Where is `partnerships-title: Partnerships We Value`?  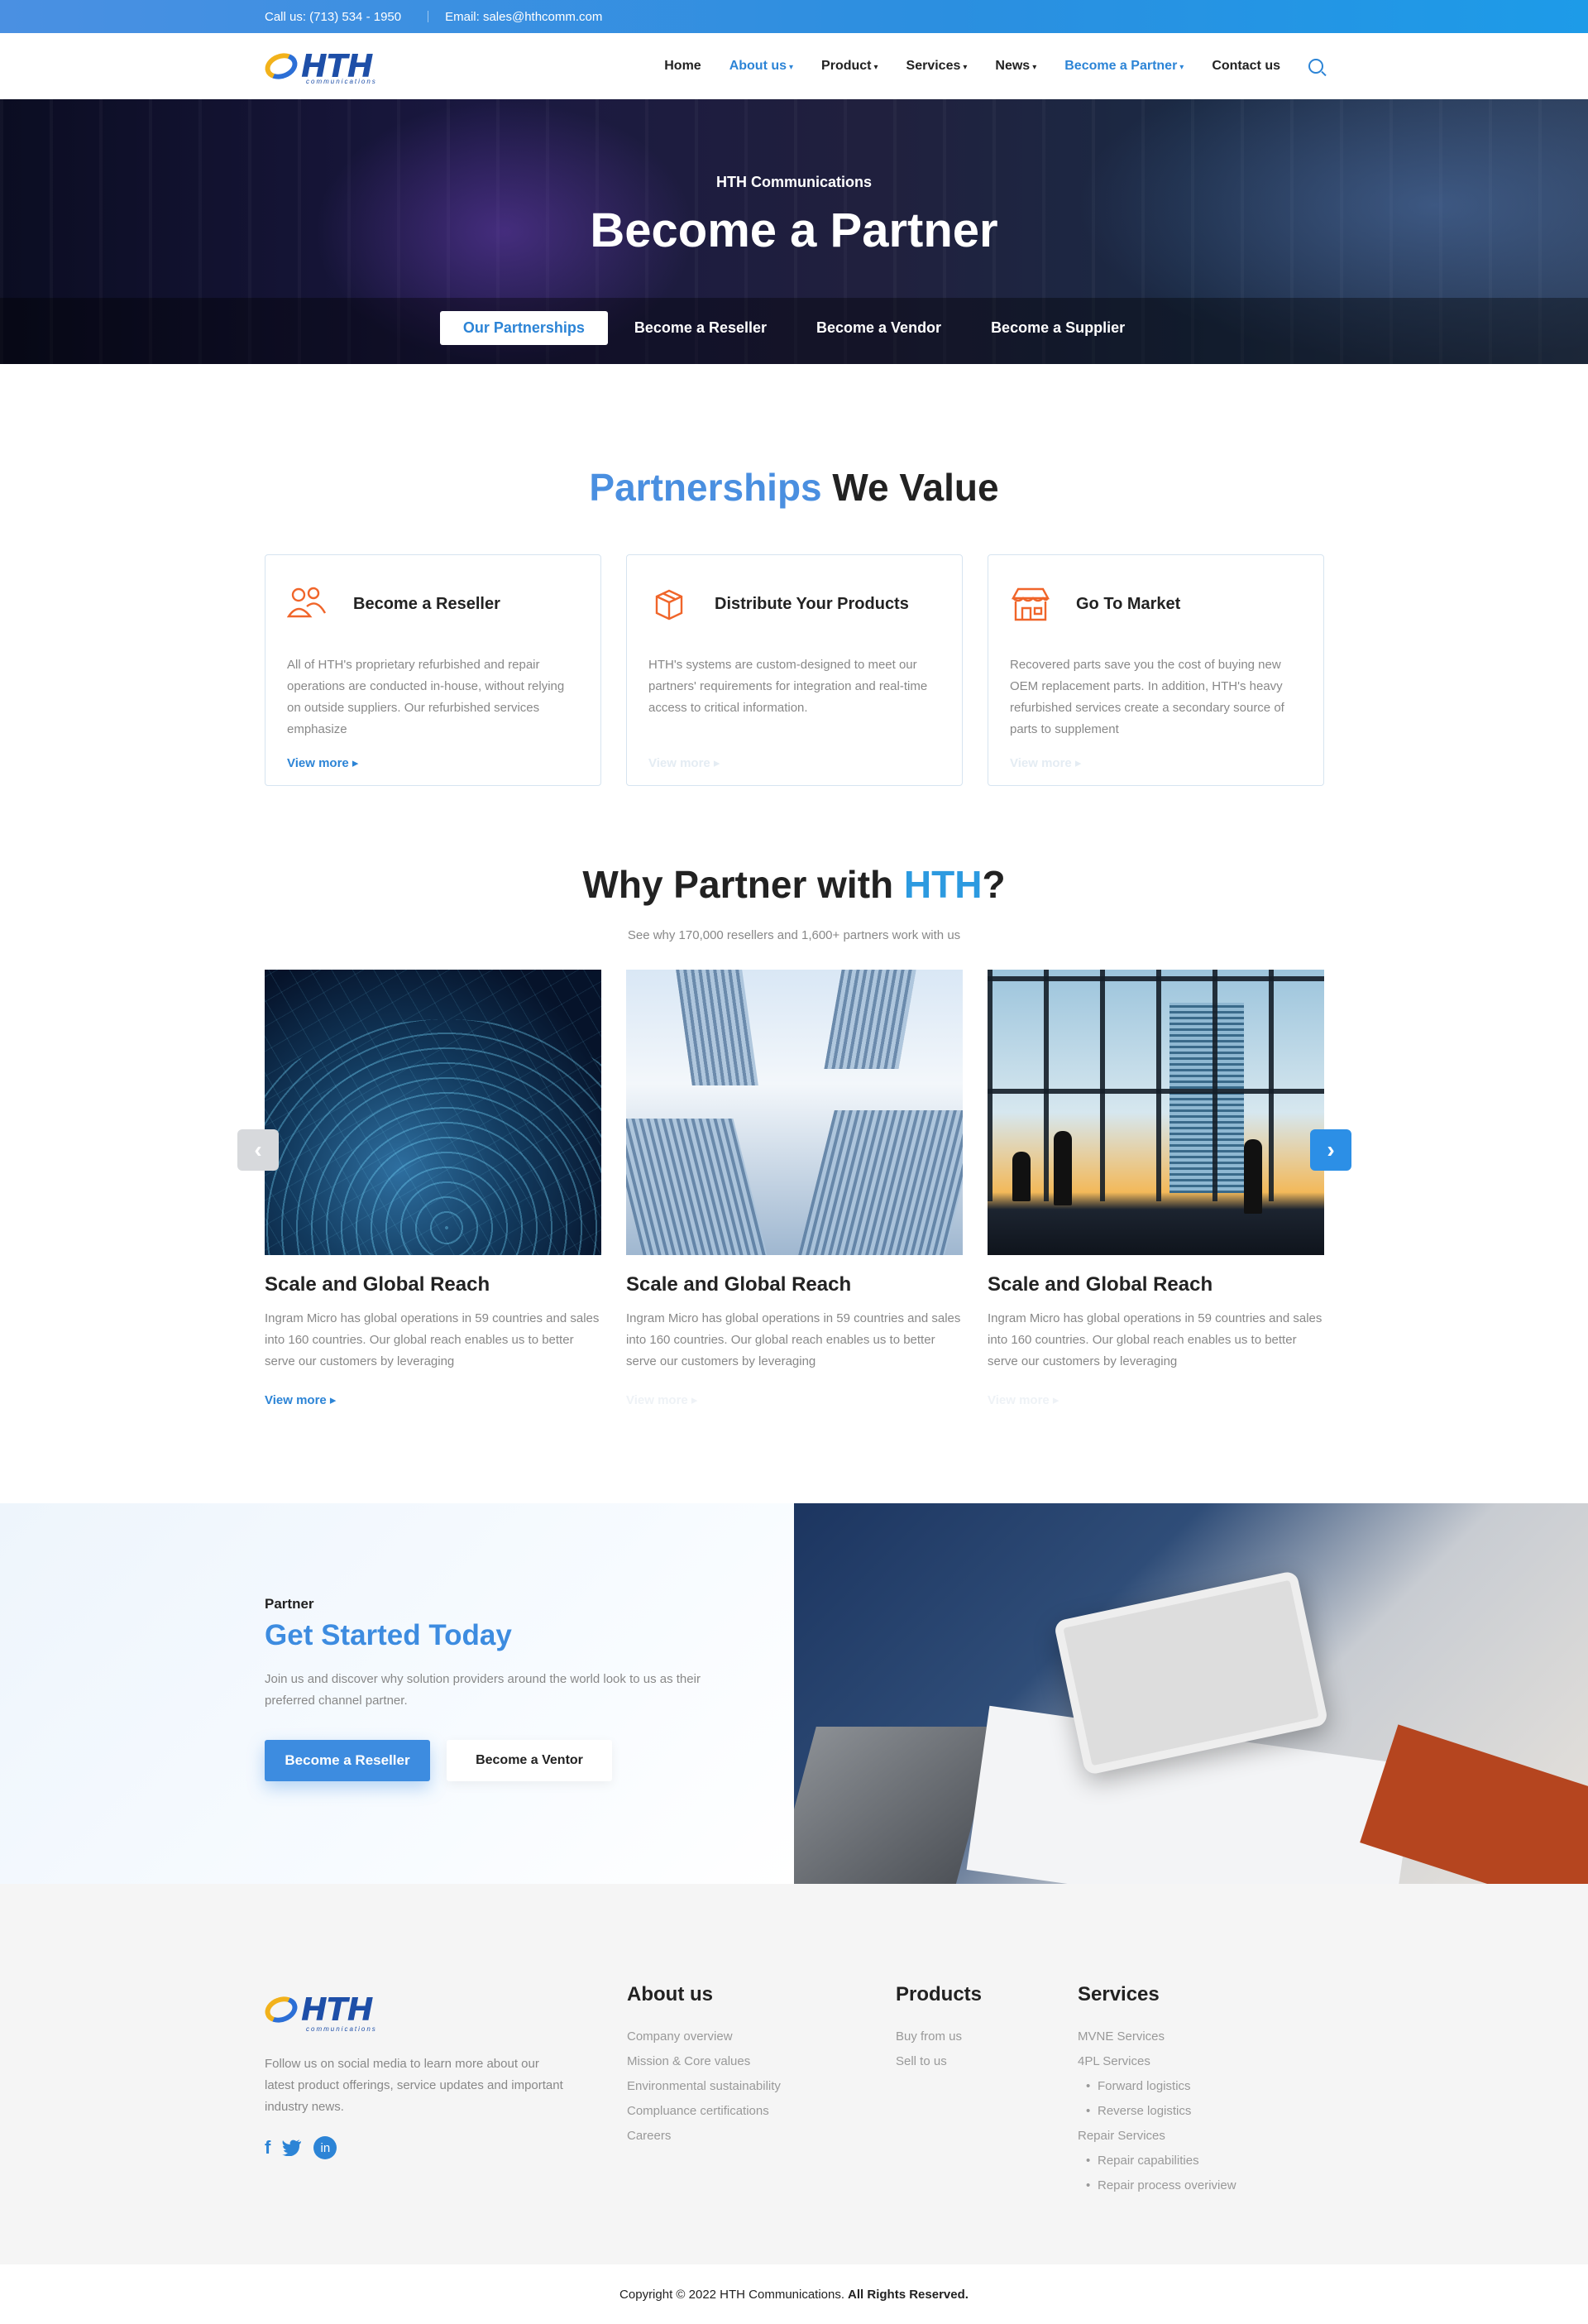 partnerships-title: Partnerships We Value is located at coordinates (794, 487).